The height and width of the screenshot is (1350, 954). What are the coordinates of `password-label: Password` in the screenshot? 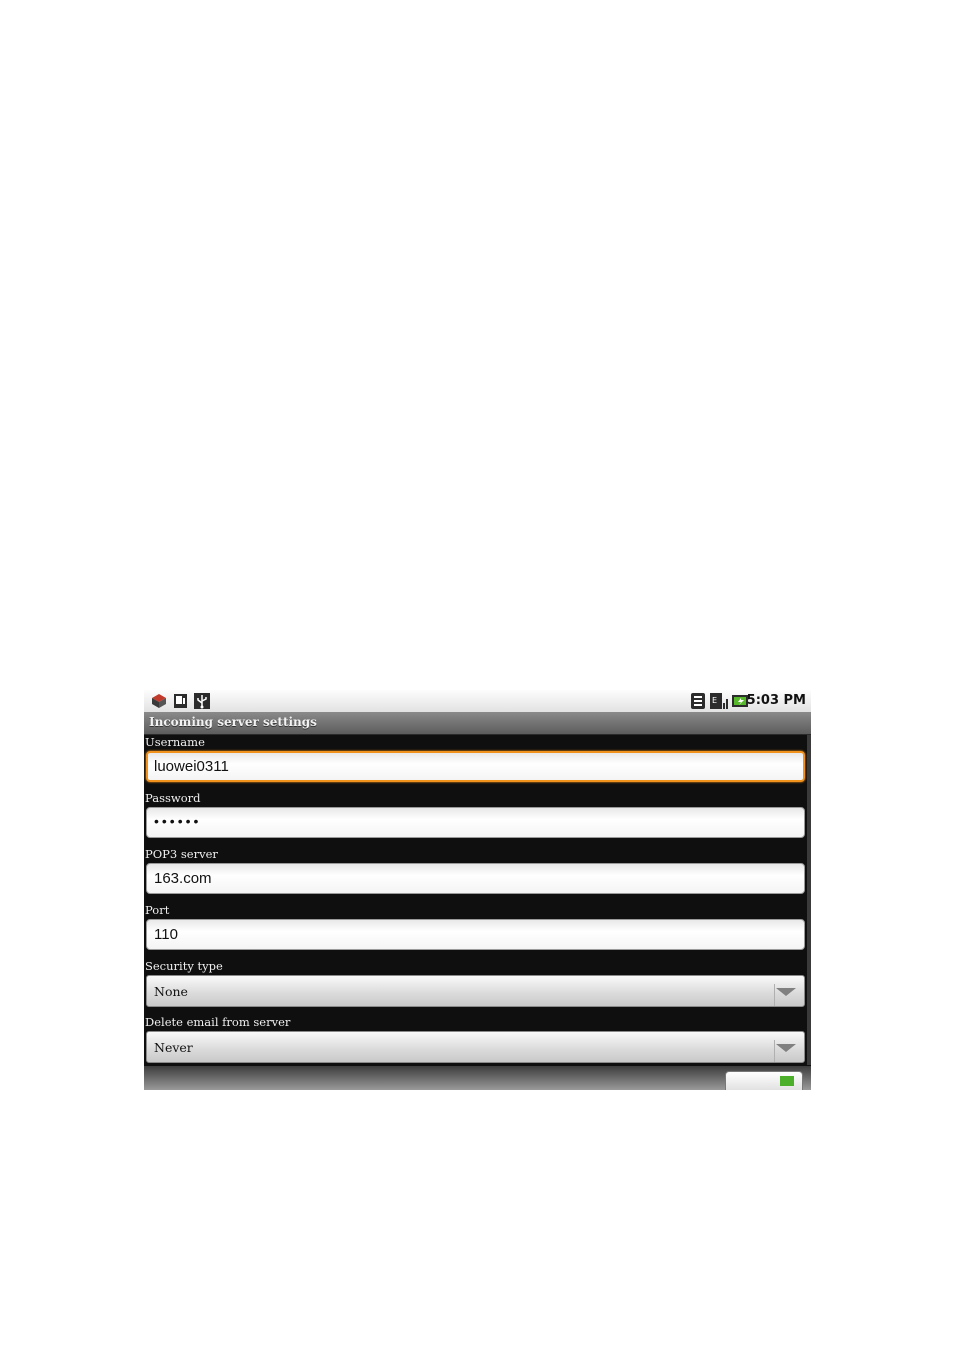 It's located at (173, 798).